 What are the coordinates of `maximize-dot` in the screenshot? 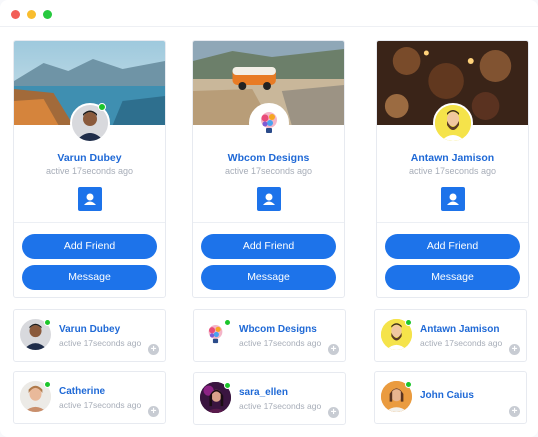 It's located at (47, 14).